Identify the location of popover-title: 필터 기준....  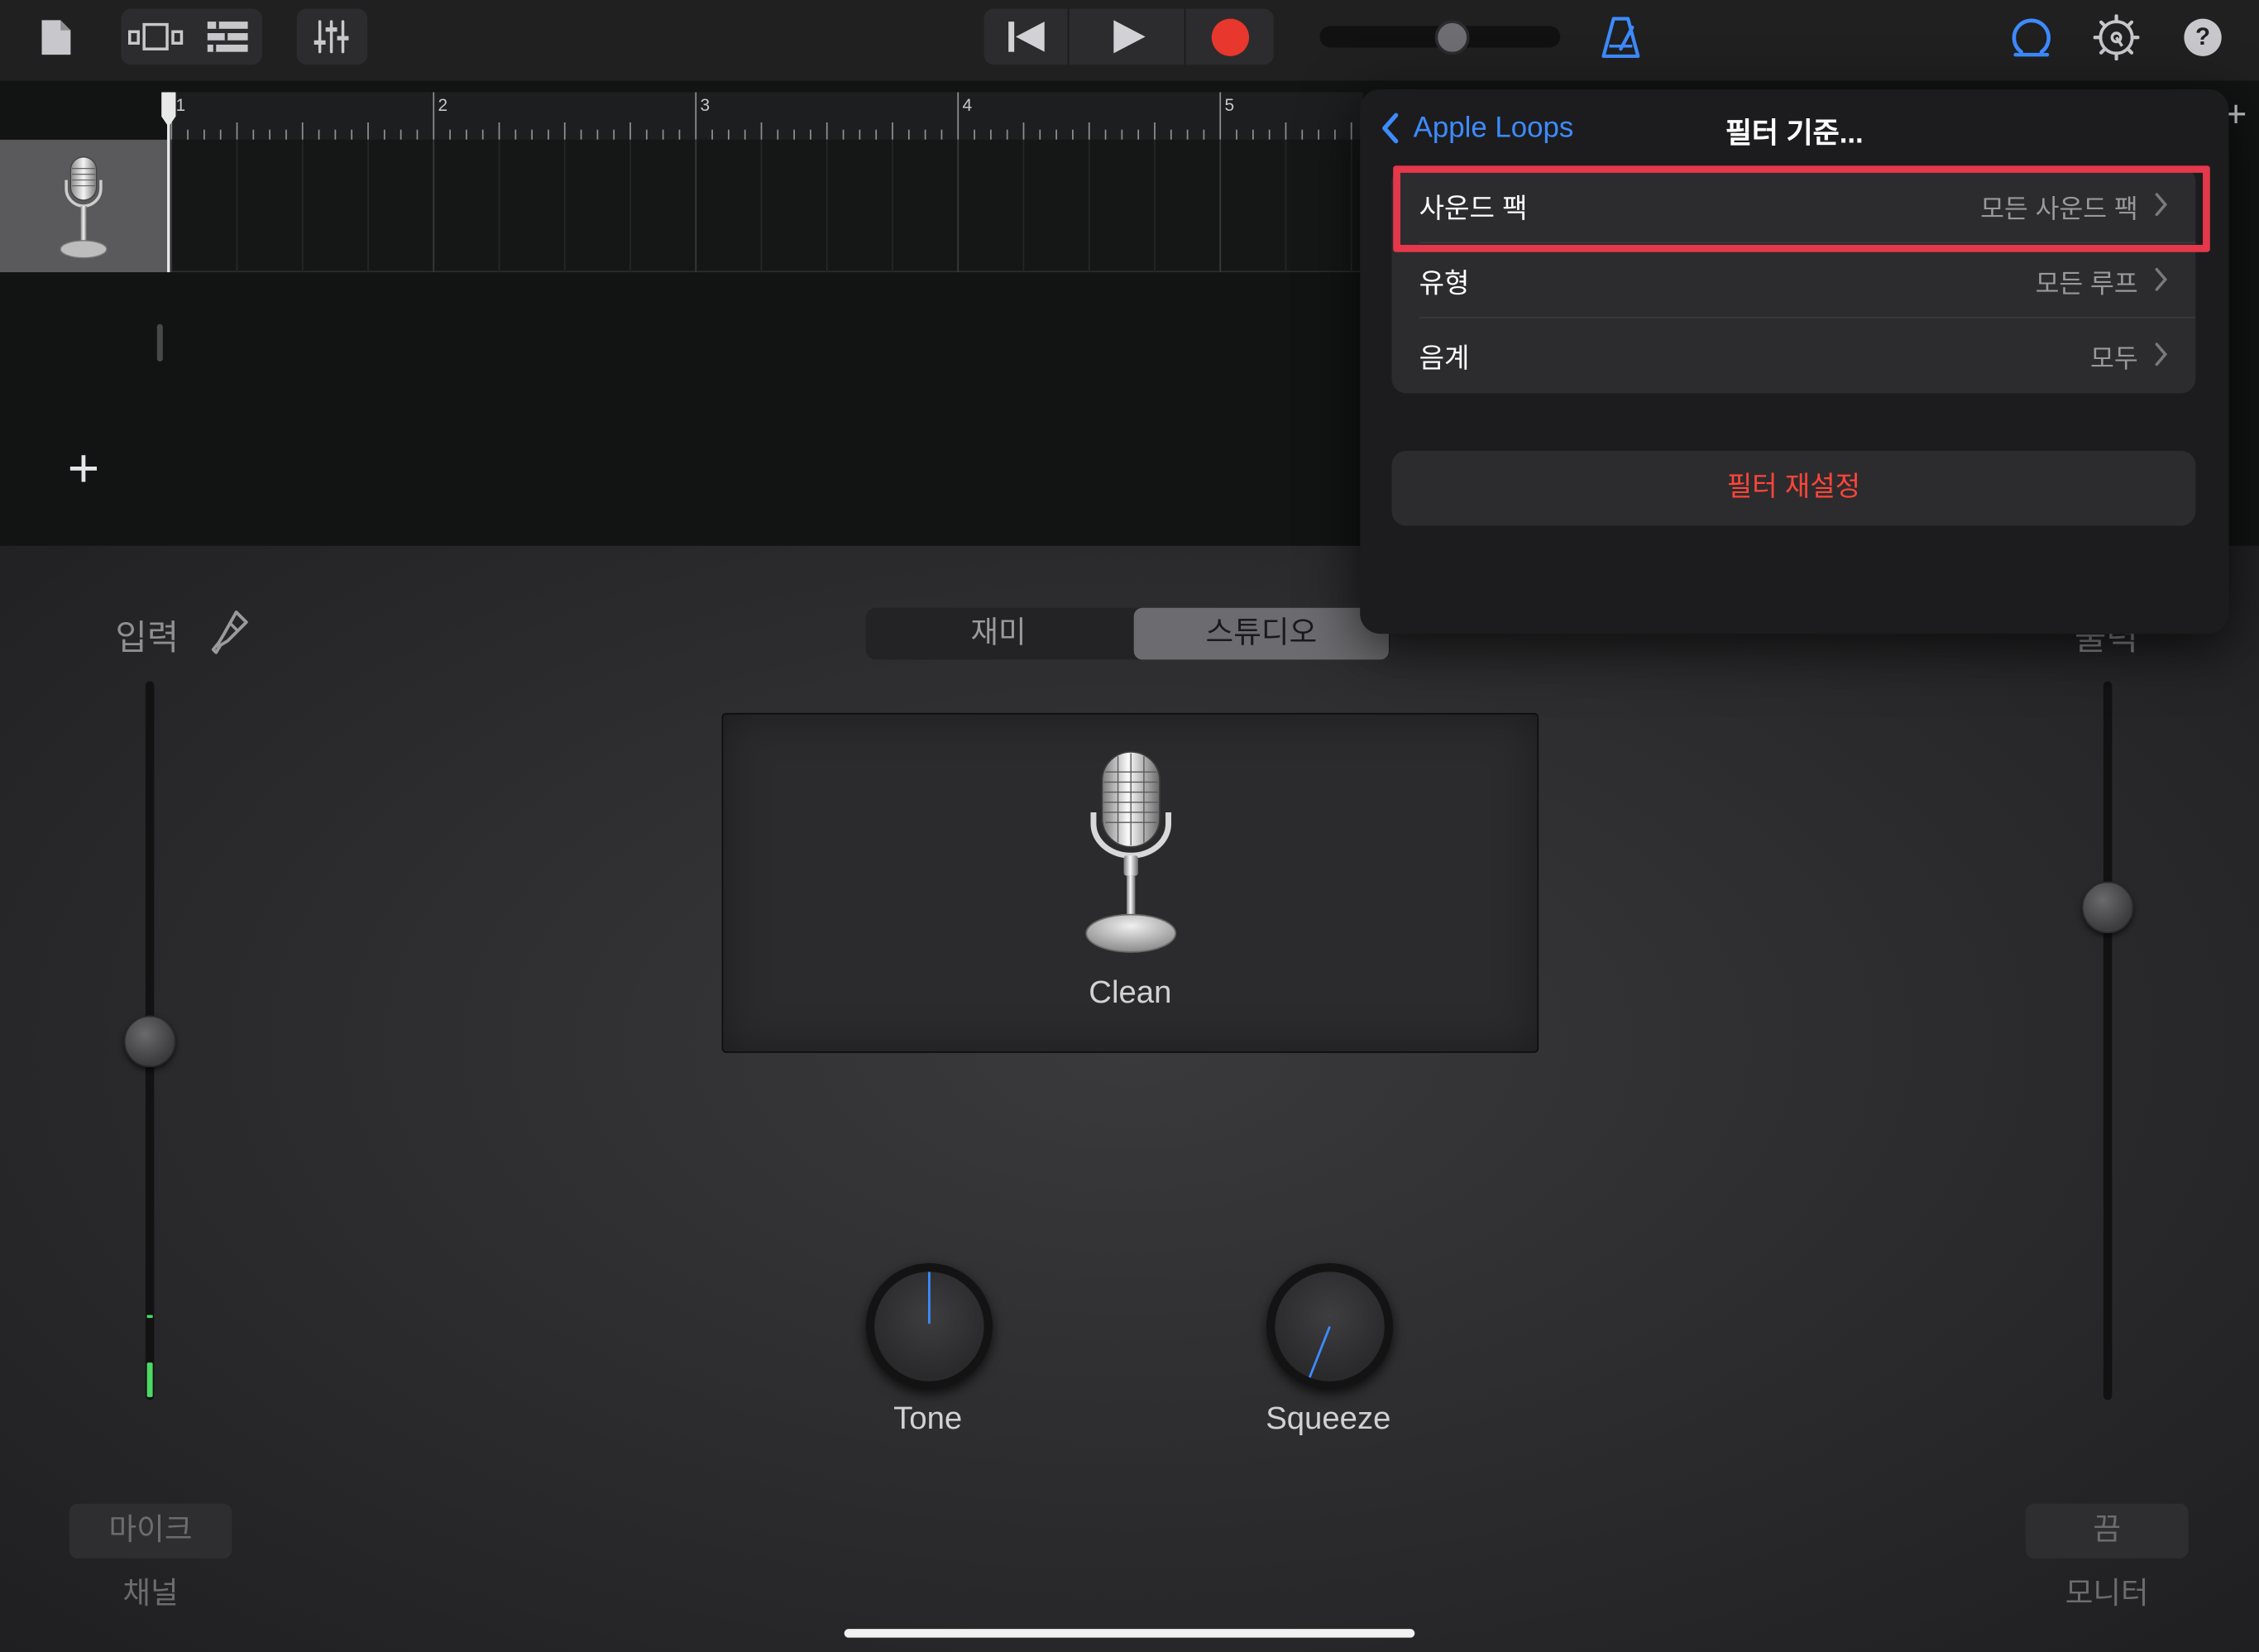
(1795, 134).